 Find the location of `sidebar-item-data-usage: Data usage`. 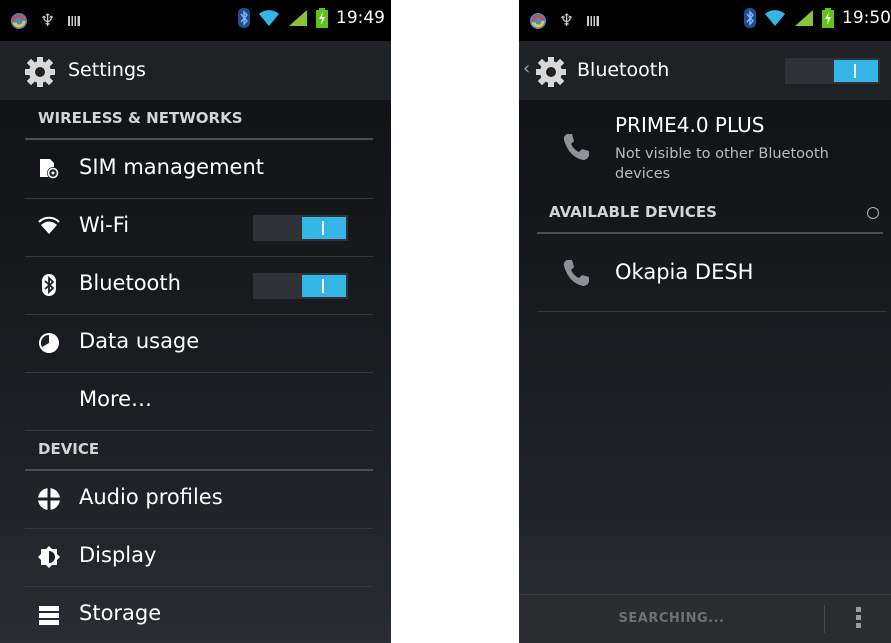

sidebar-item-data-usage: Data usage is located at coordinates (199, 343).